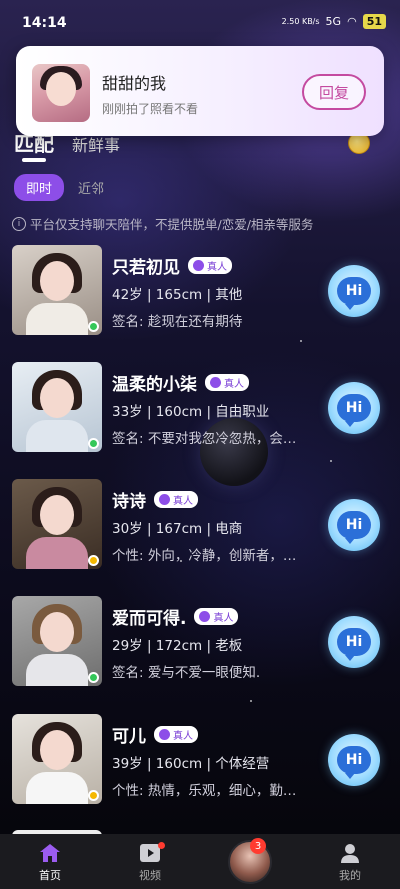 Image resolution: width=400 pixels, height=889 pixels. I want to click on signal-label: 5G, so click(333, 21).